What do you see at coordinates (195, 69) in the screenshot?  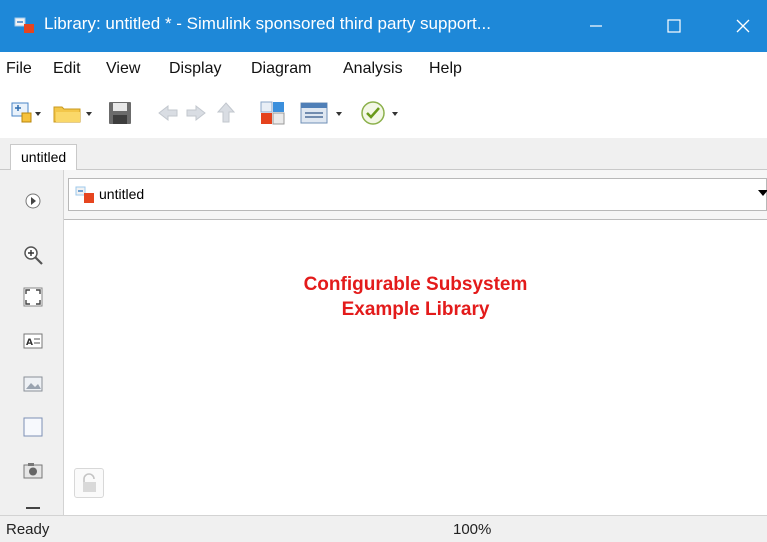 I see `menu-display: Display` at bounding box center [195, 69].